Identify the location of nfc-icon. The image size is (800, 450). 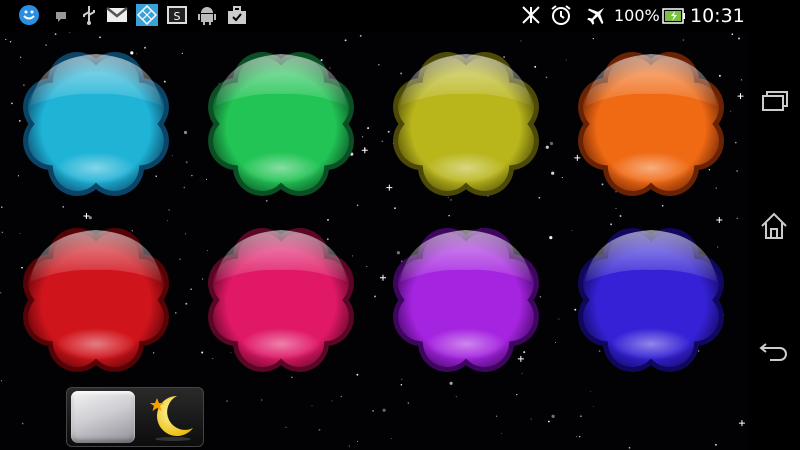
(531, 15).